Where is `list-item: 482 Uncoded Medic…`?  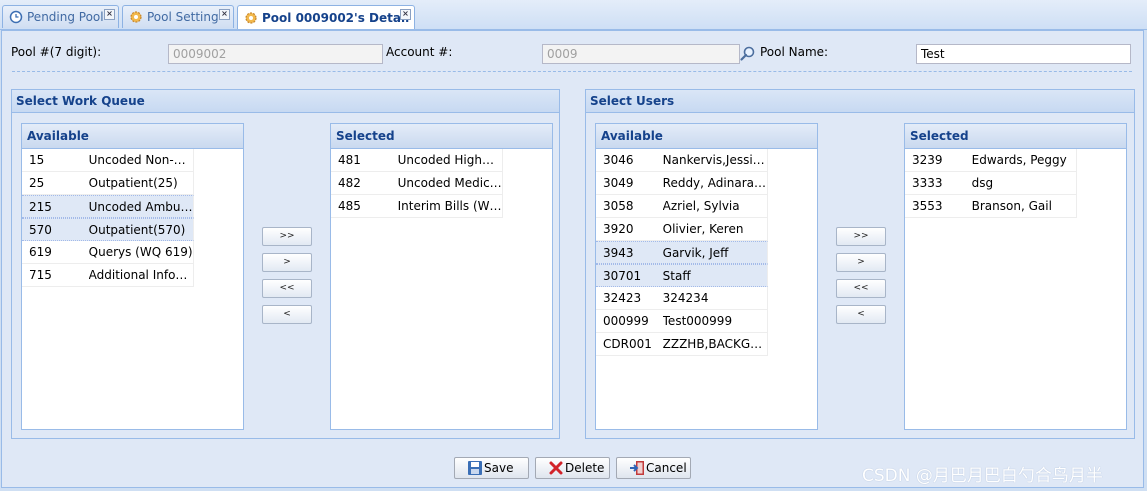 list-item: 482 Uncoded Medic… is located at coordinates (417, 183).